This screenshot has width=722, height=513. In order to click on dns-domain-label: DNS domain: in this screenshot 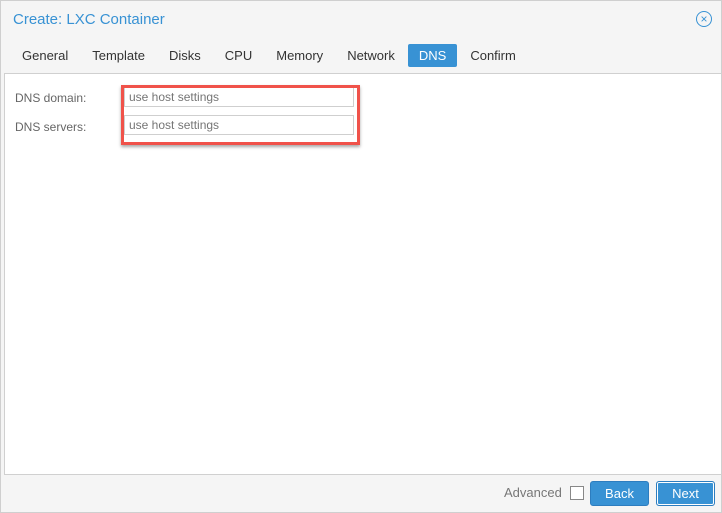, I will do `click(51, 98)`.